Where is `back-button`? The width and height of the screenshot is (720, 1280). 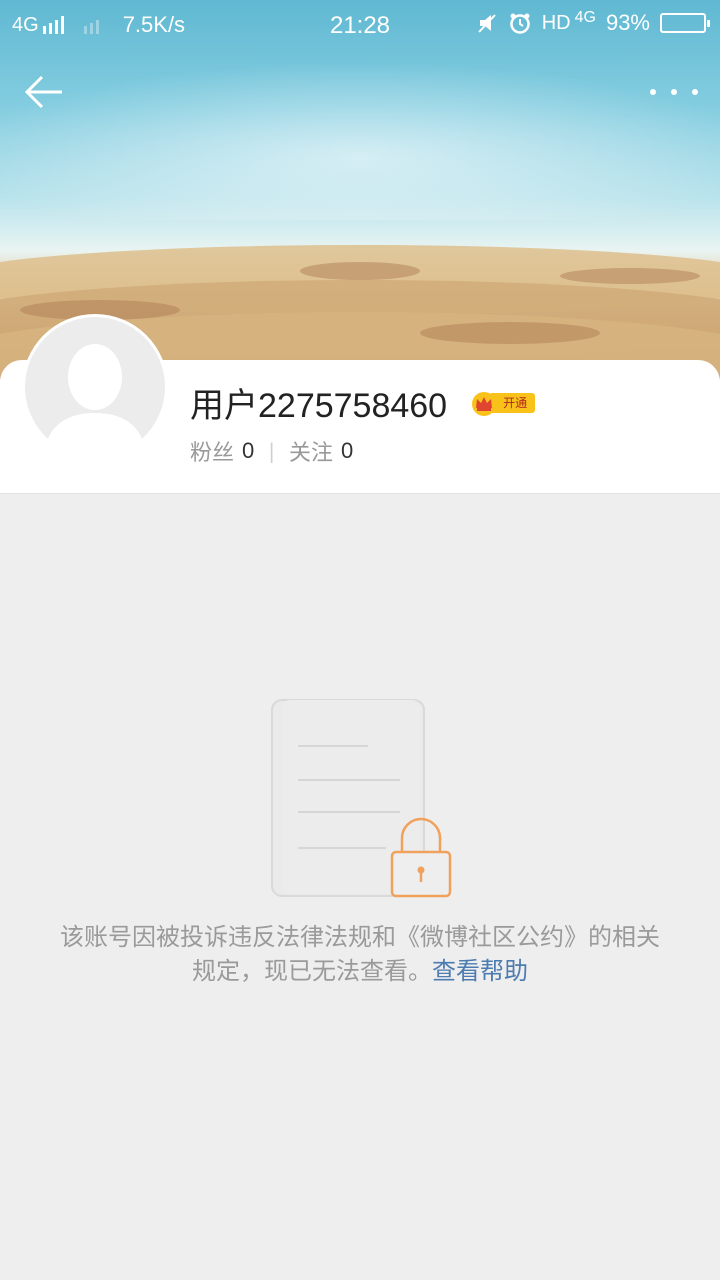 back-button is located at coordinates (47, 92).